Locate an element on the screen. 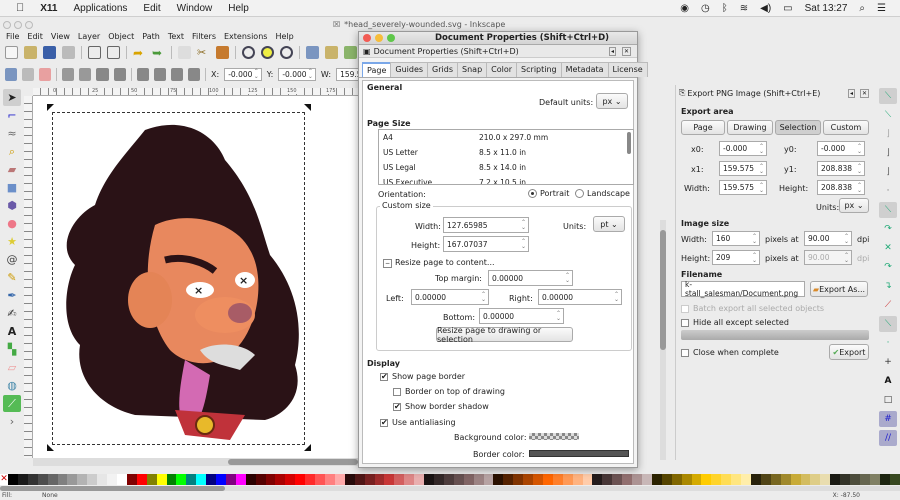 This screenshot has height=500, width=900. mac-menu-applications: Applications is located at coordinates (101, 8).